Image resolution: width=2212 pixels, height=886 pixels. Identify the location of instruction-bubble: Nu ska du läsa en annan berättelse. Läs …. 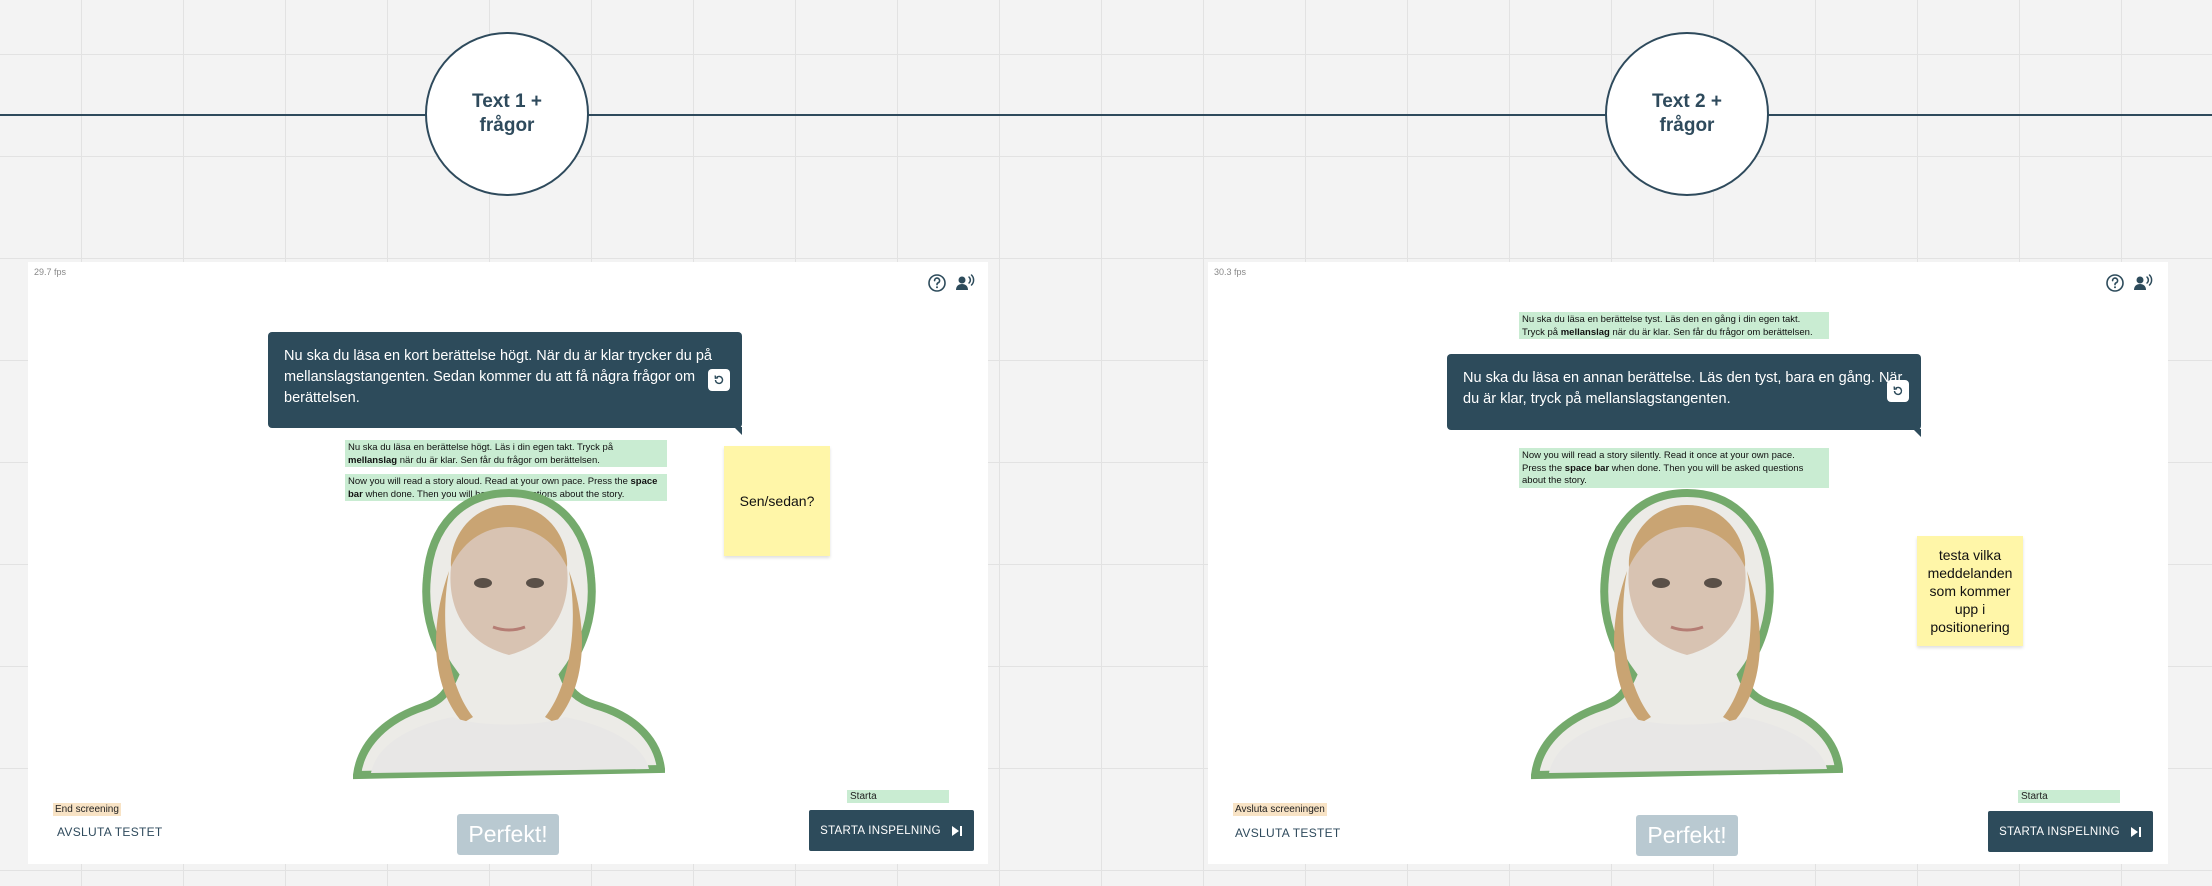
(1684, 395).